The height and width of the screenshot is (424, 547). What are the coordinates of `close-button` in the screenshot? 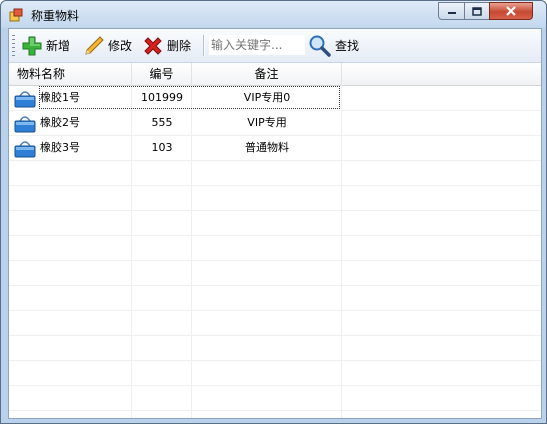 It's located at (511, 11).